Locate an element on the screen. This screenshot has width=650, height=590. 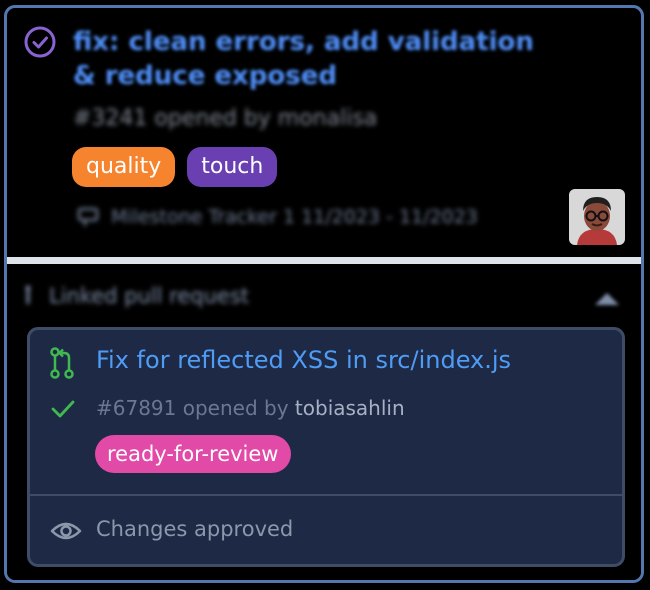
label-quality: quality is located at coordinates (124, 167).